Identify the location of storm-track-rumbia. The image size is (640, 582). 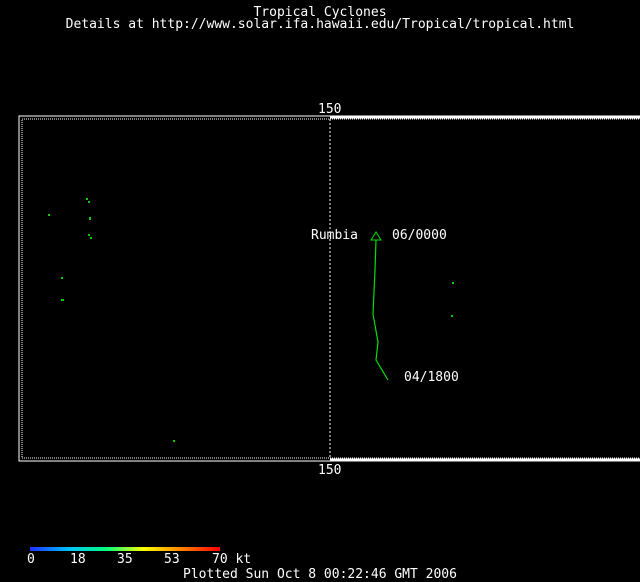
(380, 310).